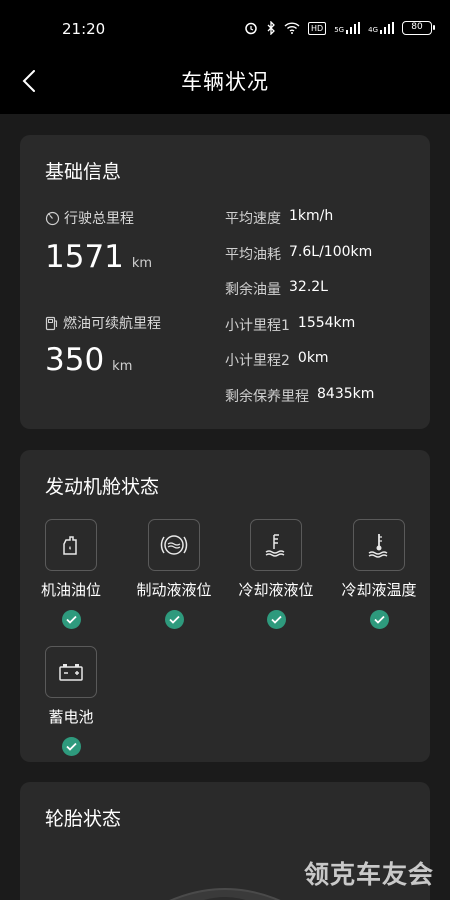  I want to click on wifi-icon, so click(292, 28).